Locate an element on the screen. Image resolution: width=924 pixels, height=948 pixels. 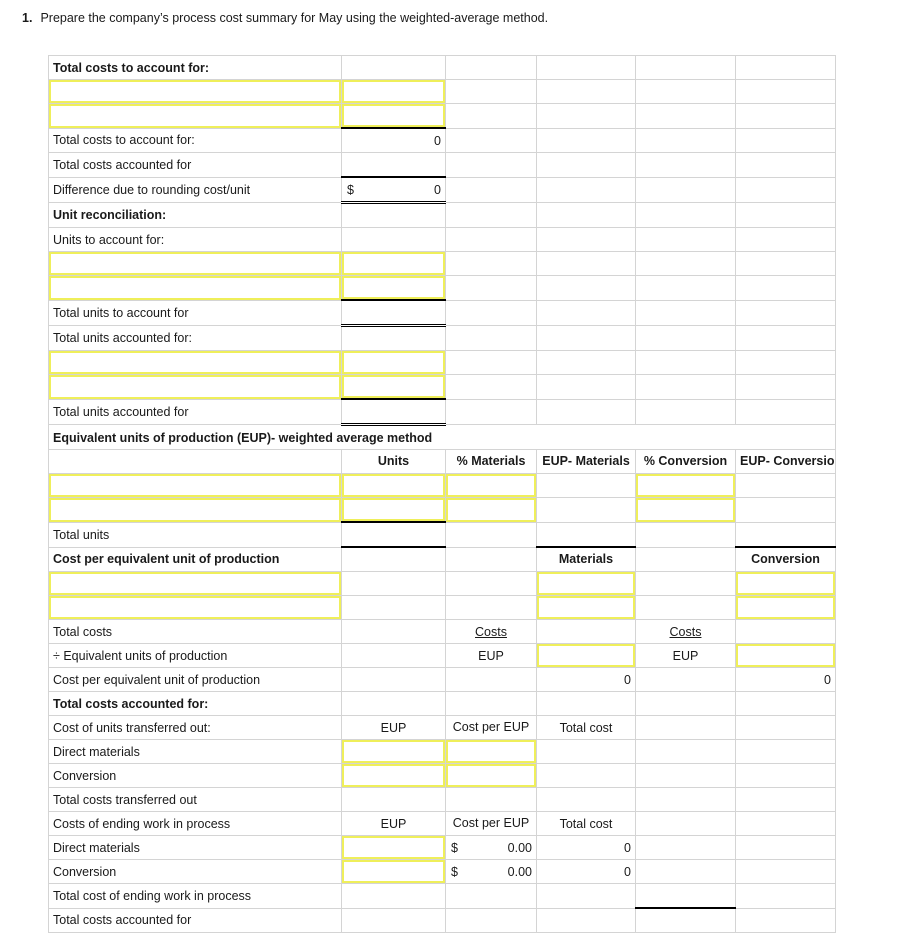
input-eup-row-2-label is located at coordinates (195, 510).